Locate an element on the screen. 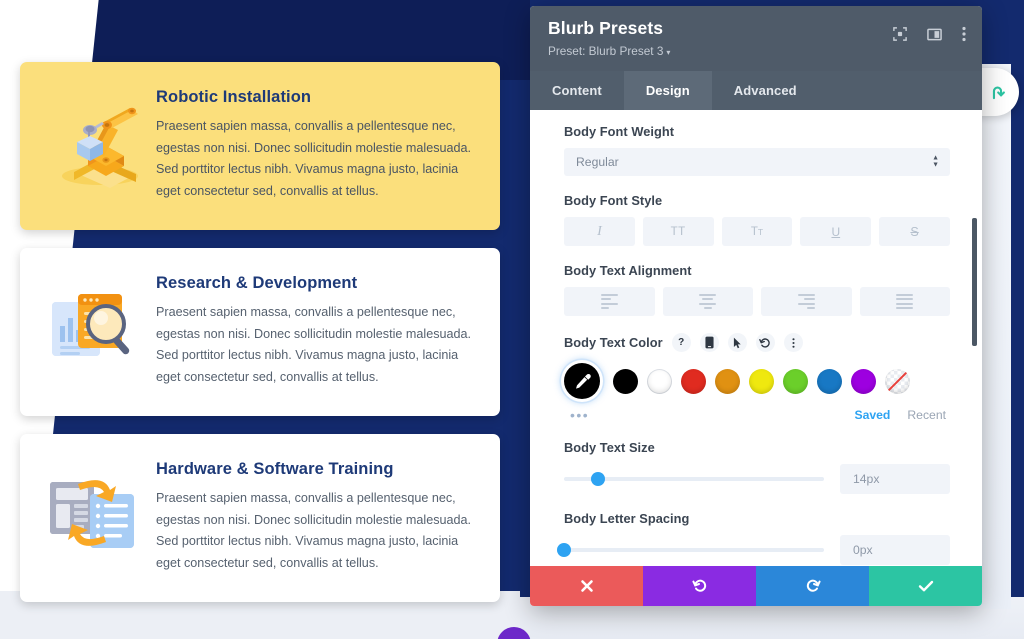 Image resolution: width=1024 pixels, height=639 pixels. align-right-icon is located at coordinates (806, 301).